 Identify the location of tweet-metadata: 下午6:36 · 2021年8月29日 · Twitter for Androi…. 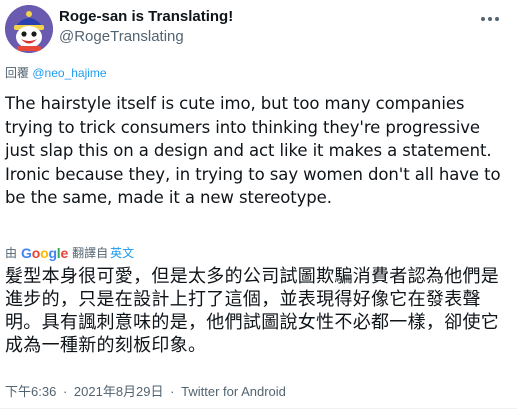
(145, 390).